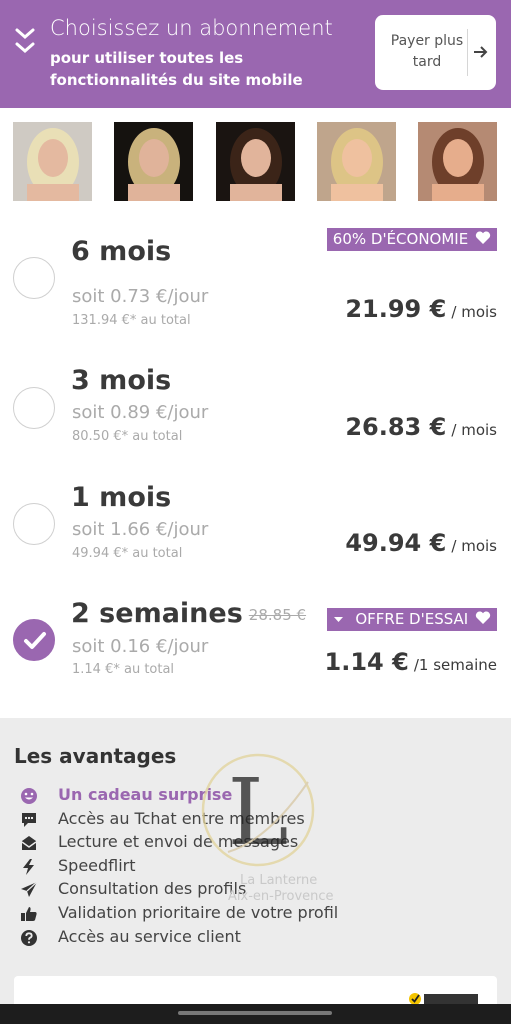 The height and width of the screenshot is (1024, 511). What do you see at coordinates (121, 251) in the screenshot?
I see `plan-name: 6 mois` at bounding box center [121, 251].